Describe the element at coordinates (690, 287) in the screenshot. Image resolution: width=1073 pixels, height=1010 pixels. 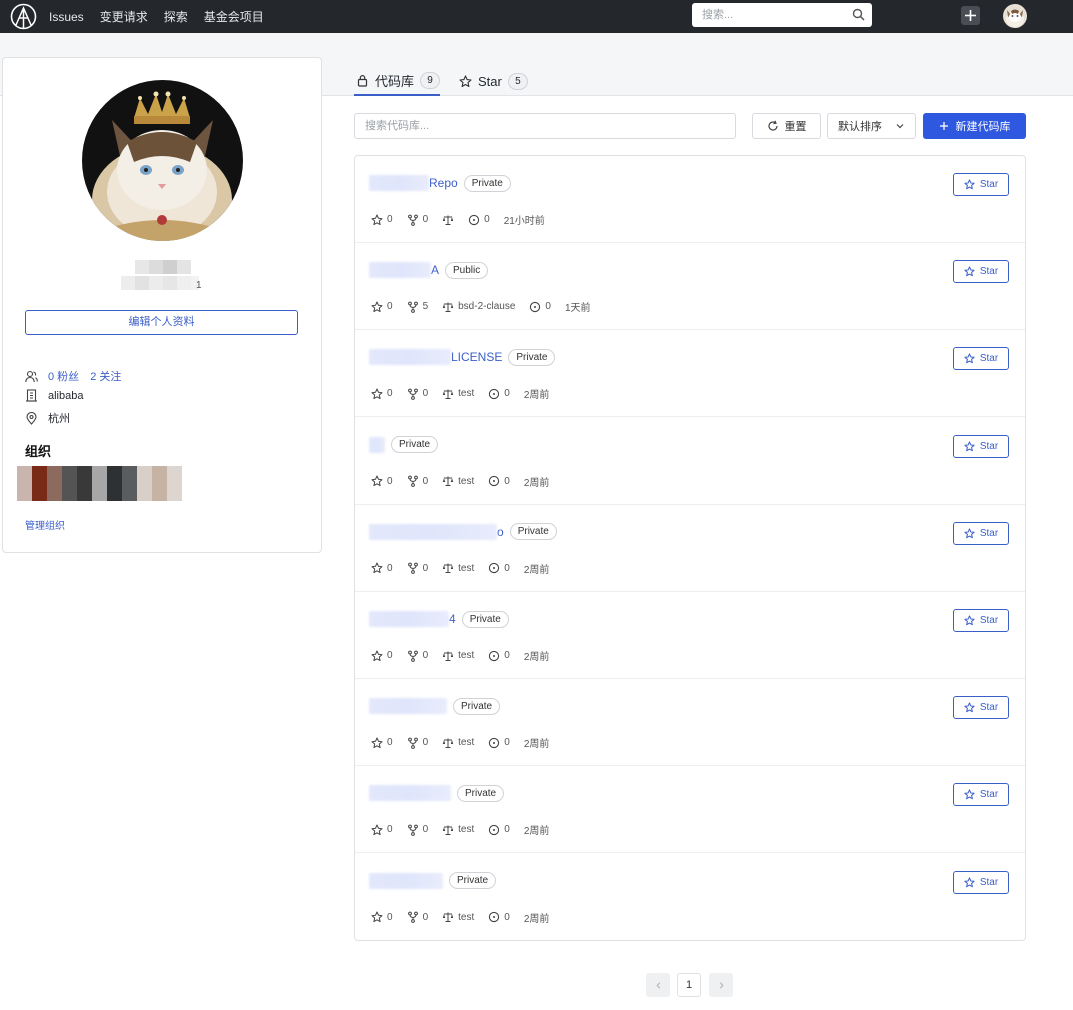
I see `repo-item: A Public Star 0 5 bsd-2-clause 0 1天前` at that location.